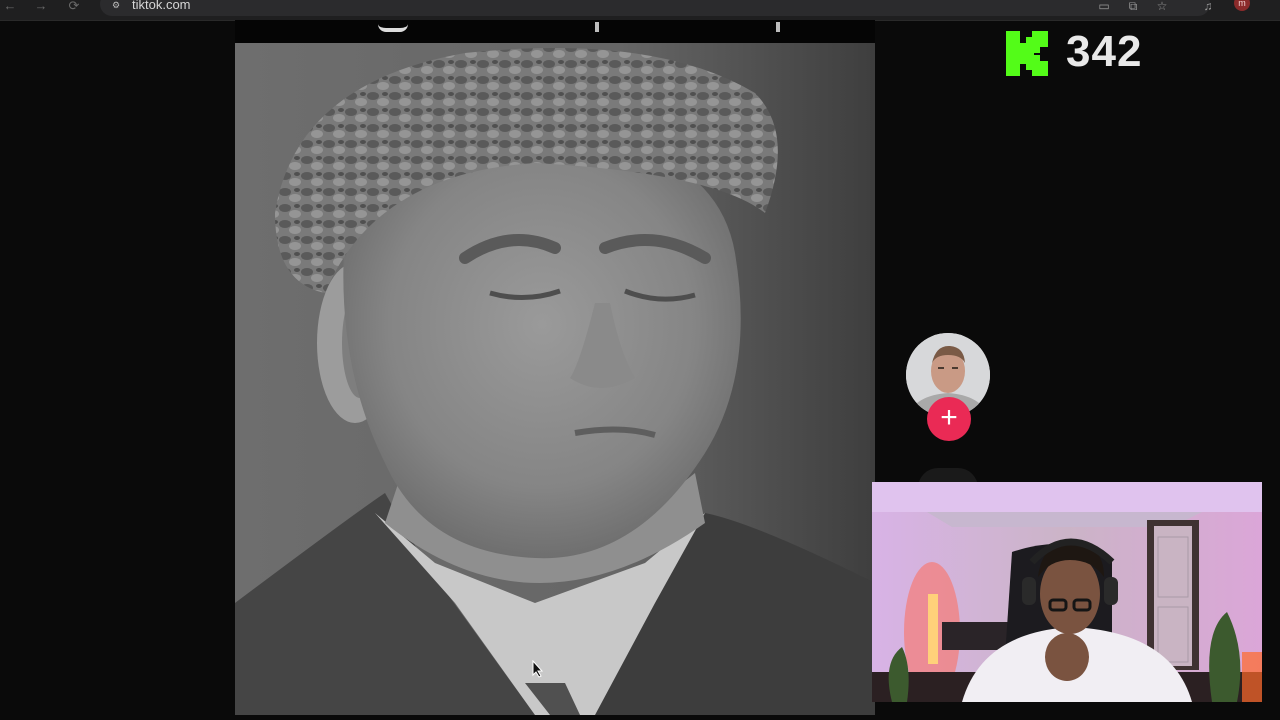 This screenshot has width=1280, height=720. I want to click on forward-arrow-icon: →, so click(41, 7).